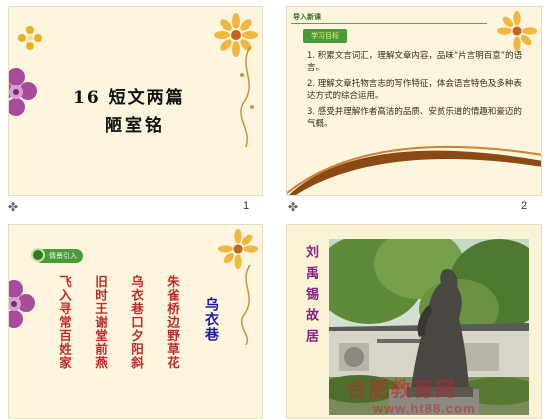 The height and width of the screenshot is (419, 550). Describe the element at coordinates (64, 322) in the screenshot. I see `poem-line-4: 飞入寻常百姓家` at that location.